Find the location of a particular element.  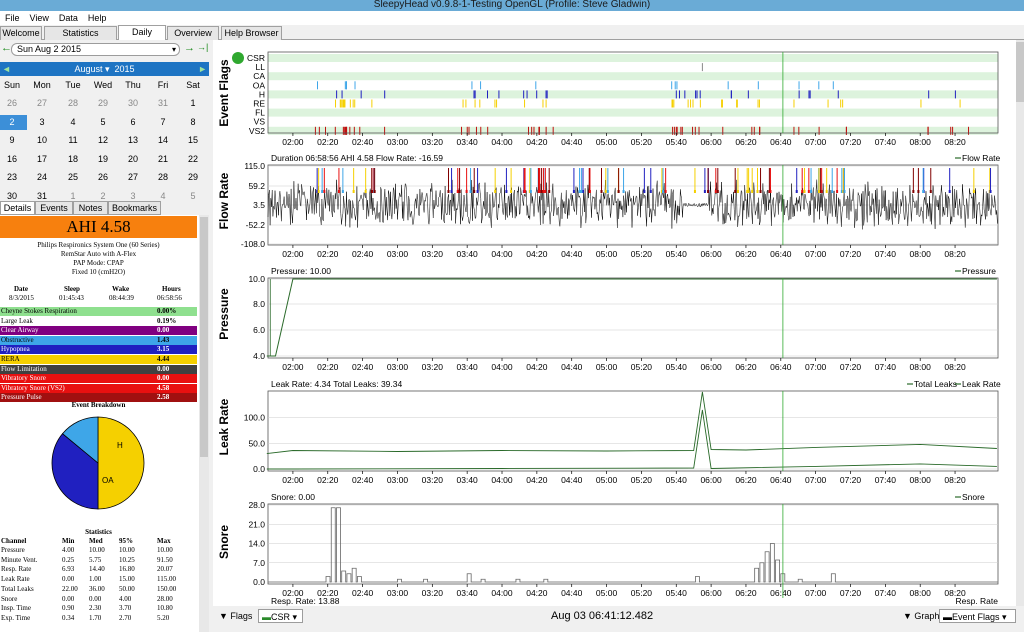

date-value: Sun Aug 2 2015 is located at coordinates (49, 49).